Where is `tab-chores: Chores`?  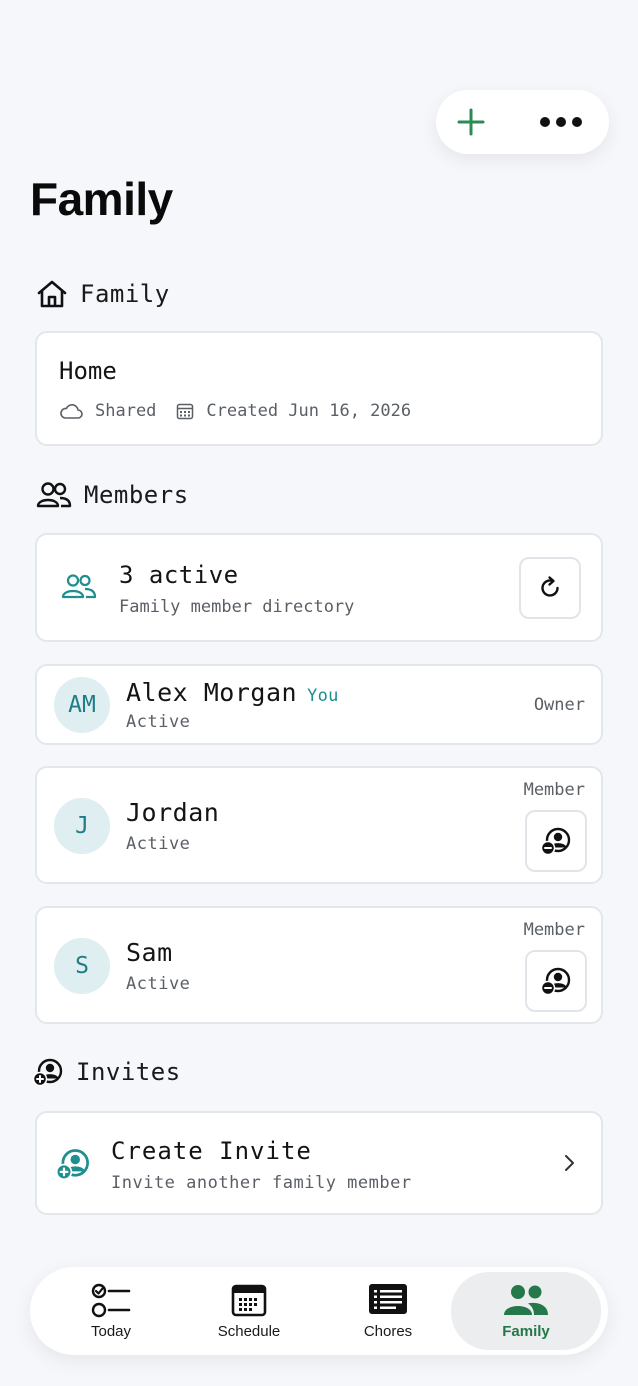
tab-chores: Chores is located at coordinates (388, 1311).